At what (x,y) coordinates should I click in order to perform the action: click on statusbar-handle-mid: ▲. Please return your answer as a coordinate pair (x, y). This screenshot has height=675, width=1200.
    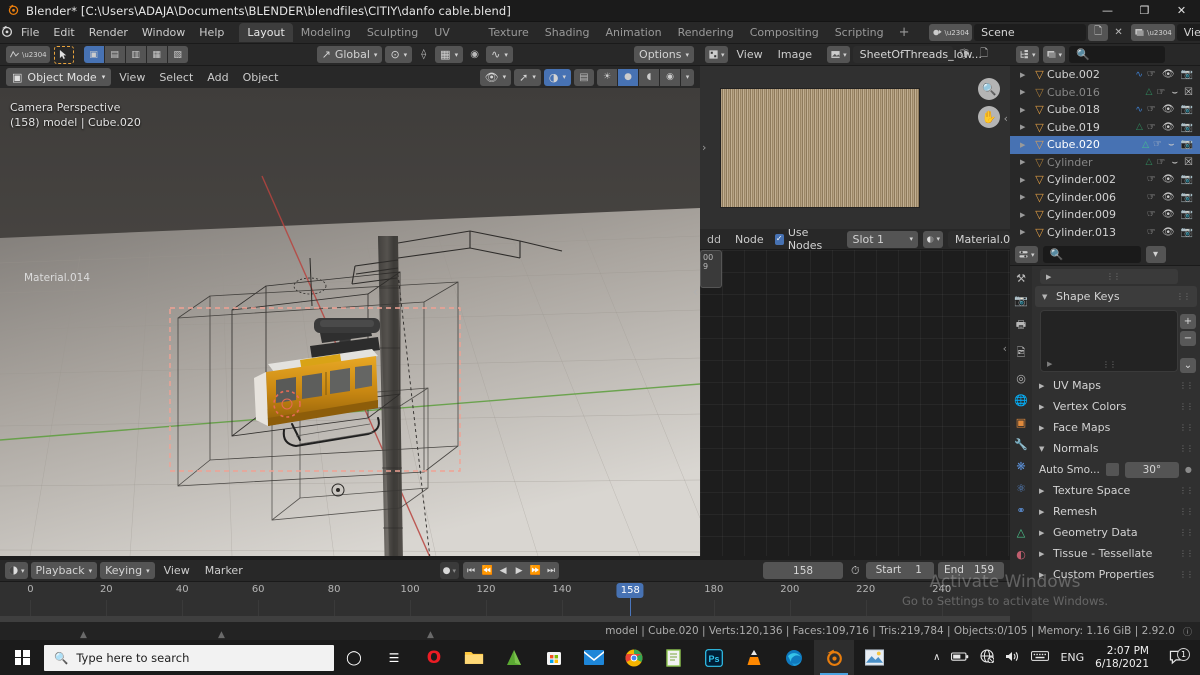
    Looking at the image, I should click on (221, 635).